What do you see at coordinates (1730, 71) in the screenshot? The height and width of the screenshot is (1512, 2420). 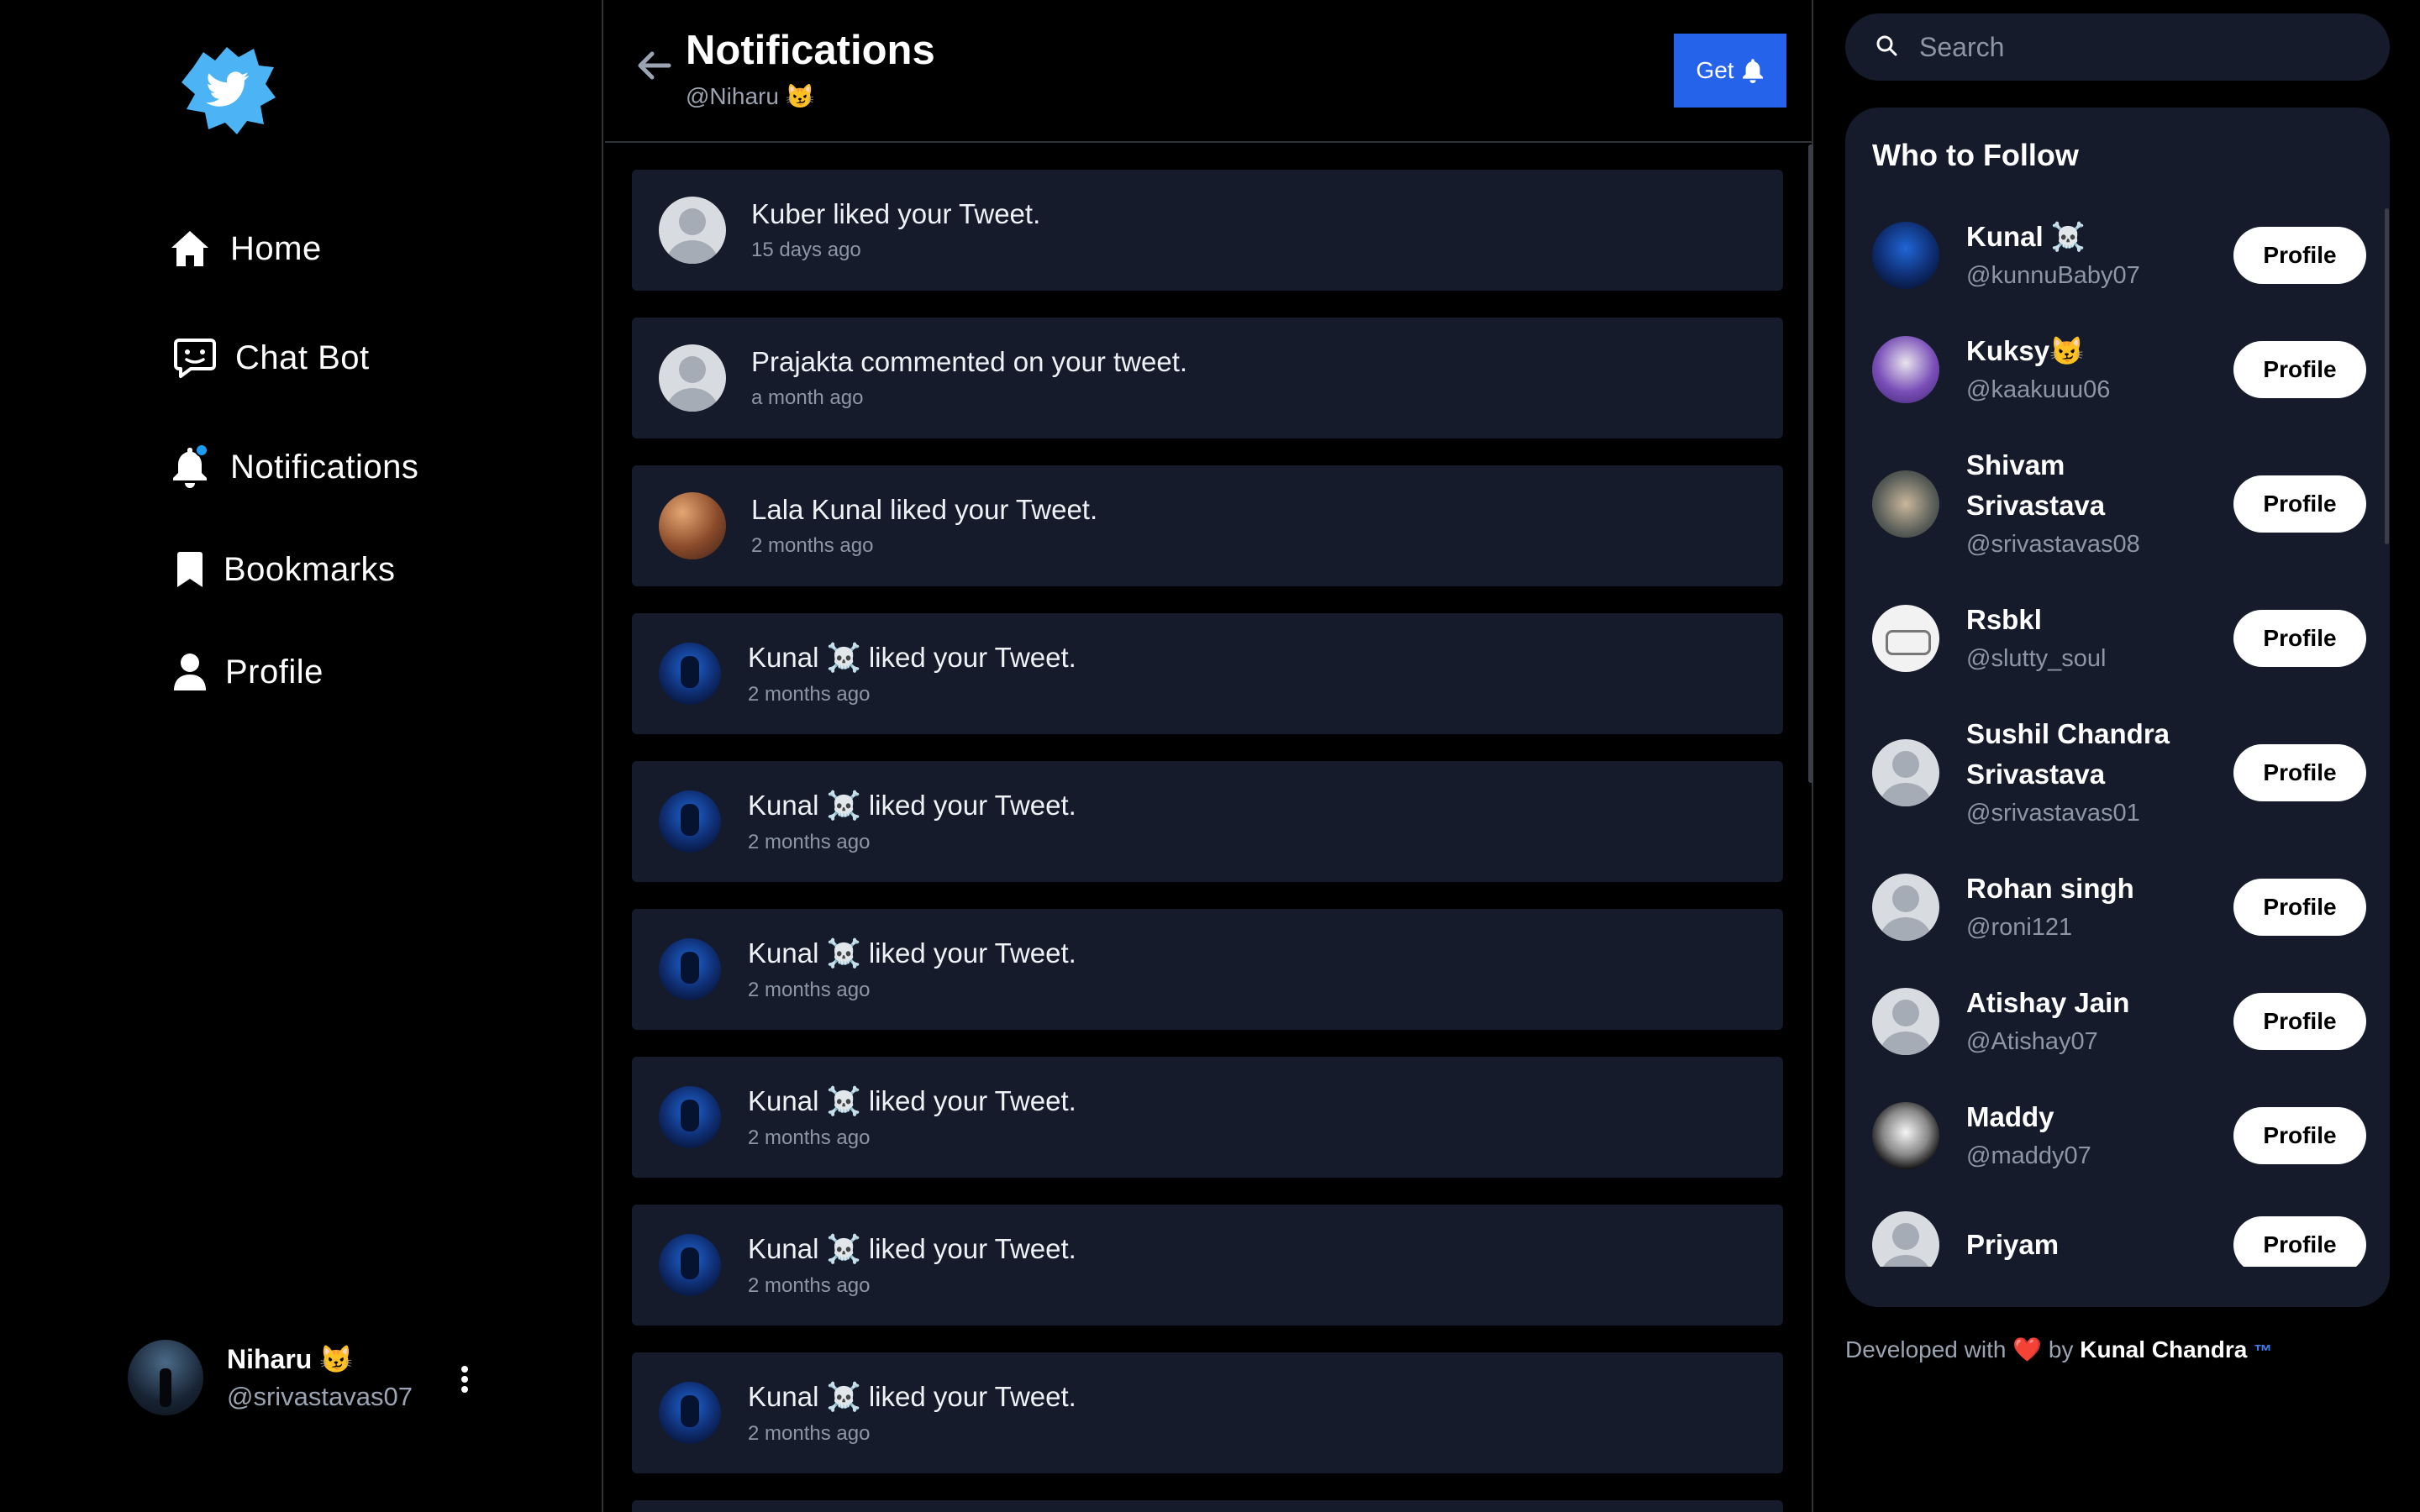 I see `get-notifications-button: Get` at bounding box center [1730, 71].